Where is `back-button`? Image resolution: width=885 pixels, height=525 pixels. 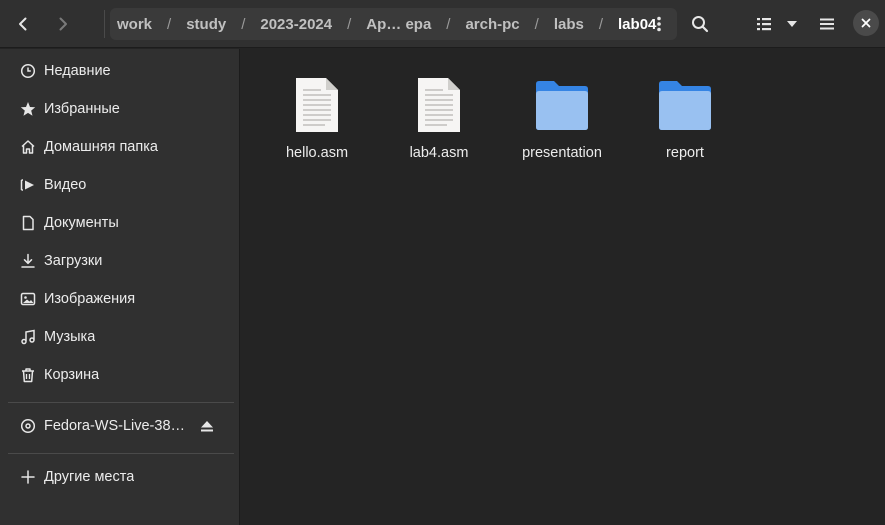
back-button is located at coordinates (23, 24).